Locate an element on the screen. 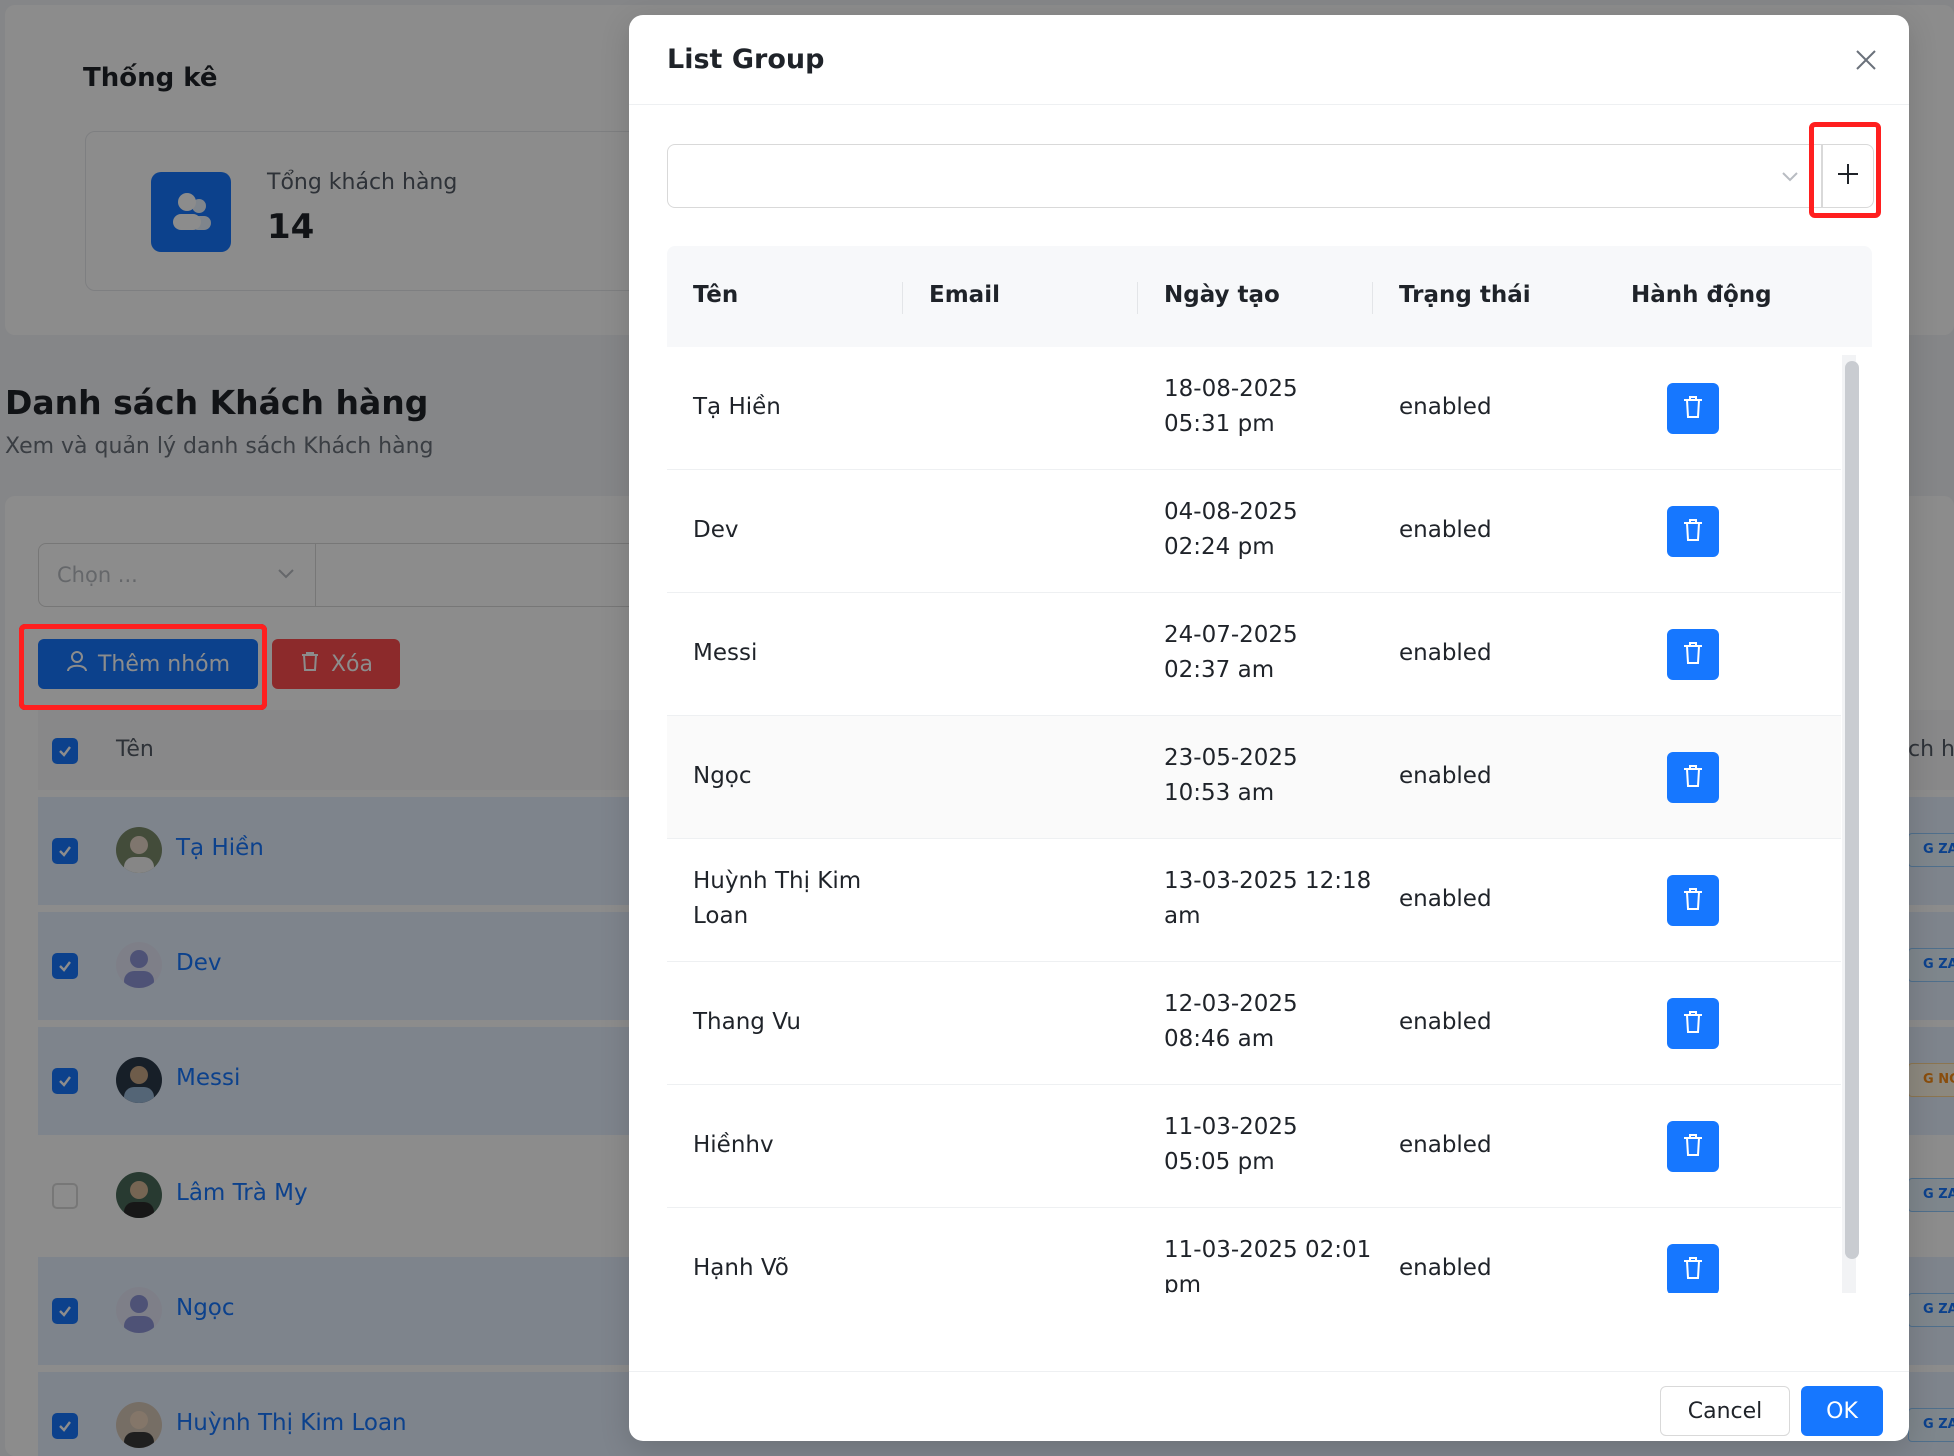 The height and width of the screenshot is (1456, 1954). group-created-time: 05:31 pm is located at coordinates (1219, 424).